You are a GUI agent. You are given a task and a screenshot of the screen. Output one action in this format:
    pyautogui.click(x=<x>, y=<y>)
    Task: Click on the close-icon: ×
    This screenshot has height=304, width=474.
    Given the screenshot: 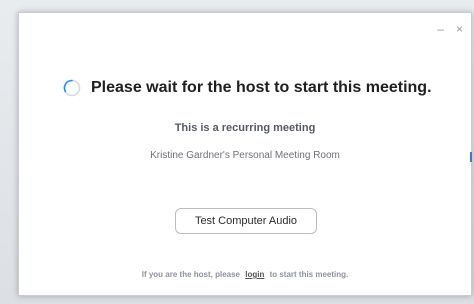 What is the action you would take?
    pyautogui.click(x=459, y=29)
    